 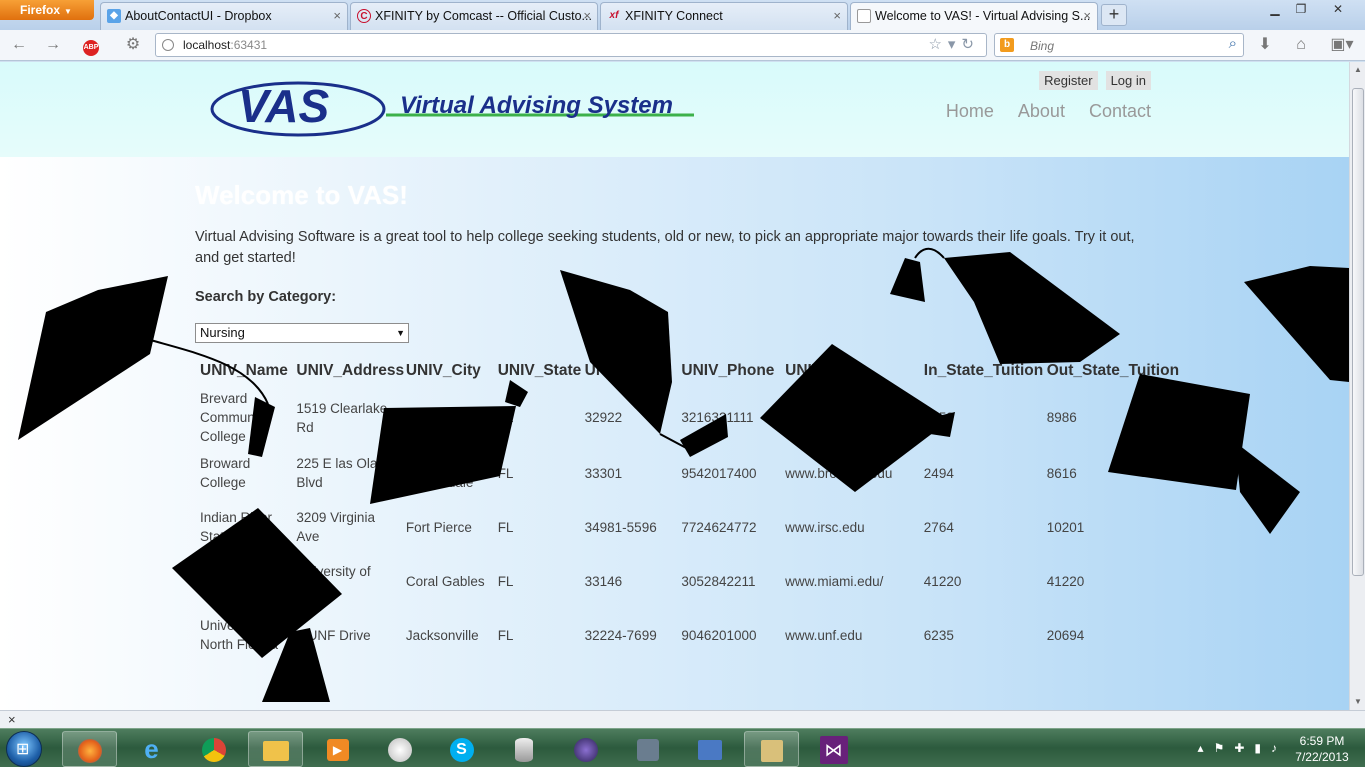 What do you see at coordinates (1358, 332) in the screenshot?
I see `scrollbar-thumb` at bounding box center [1358, 332].